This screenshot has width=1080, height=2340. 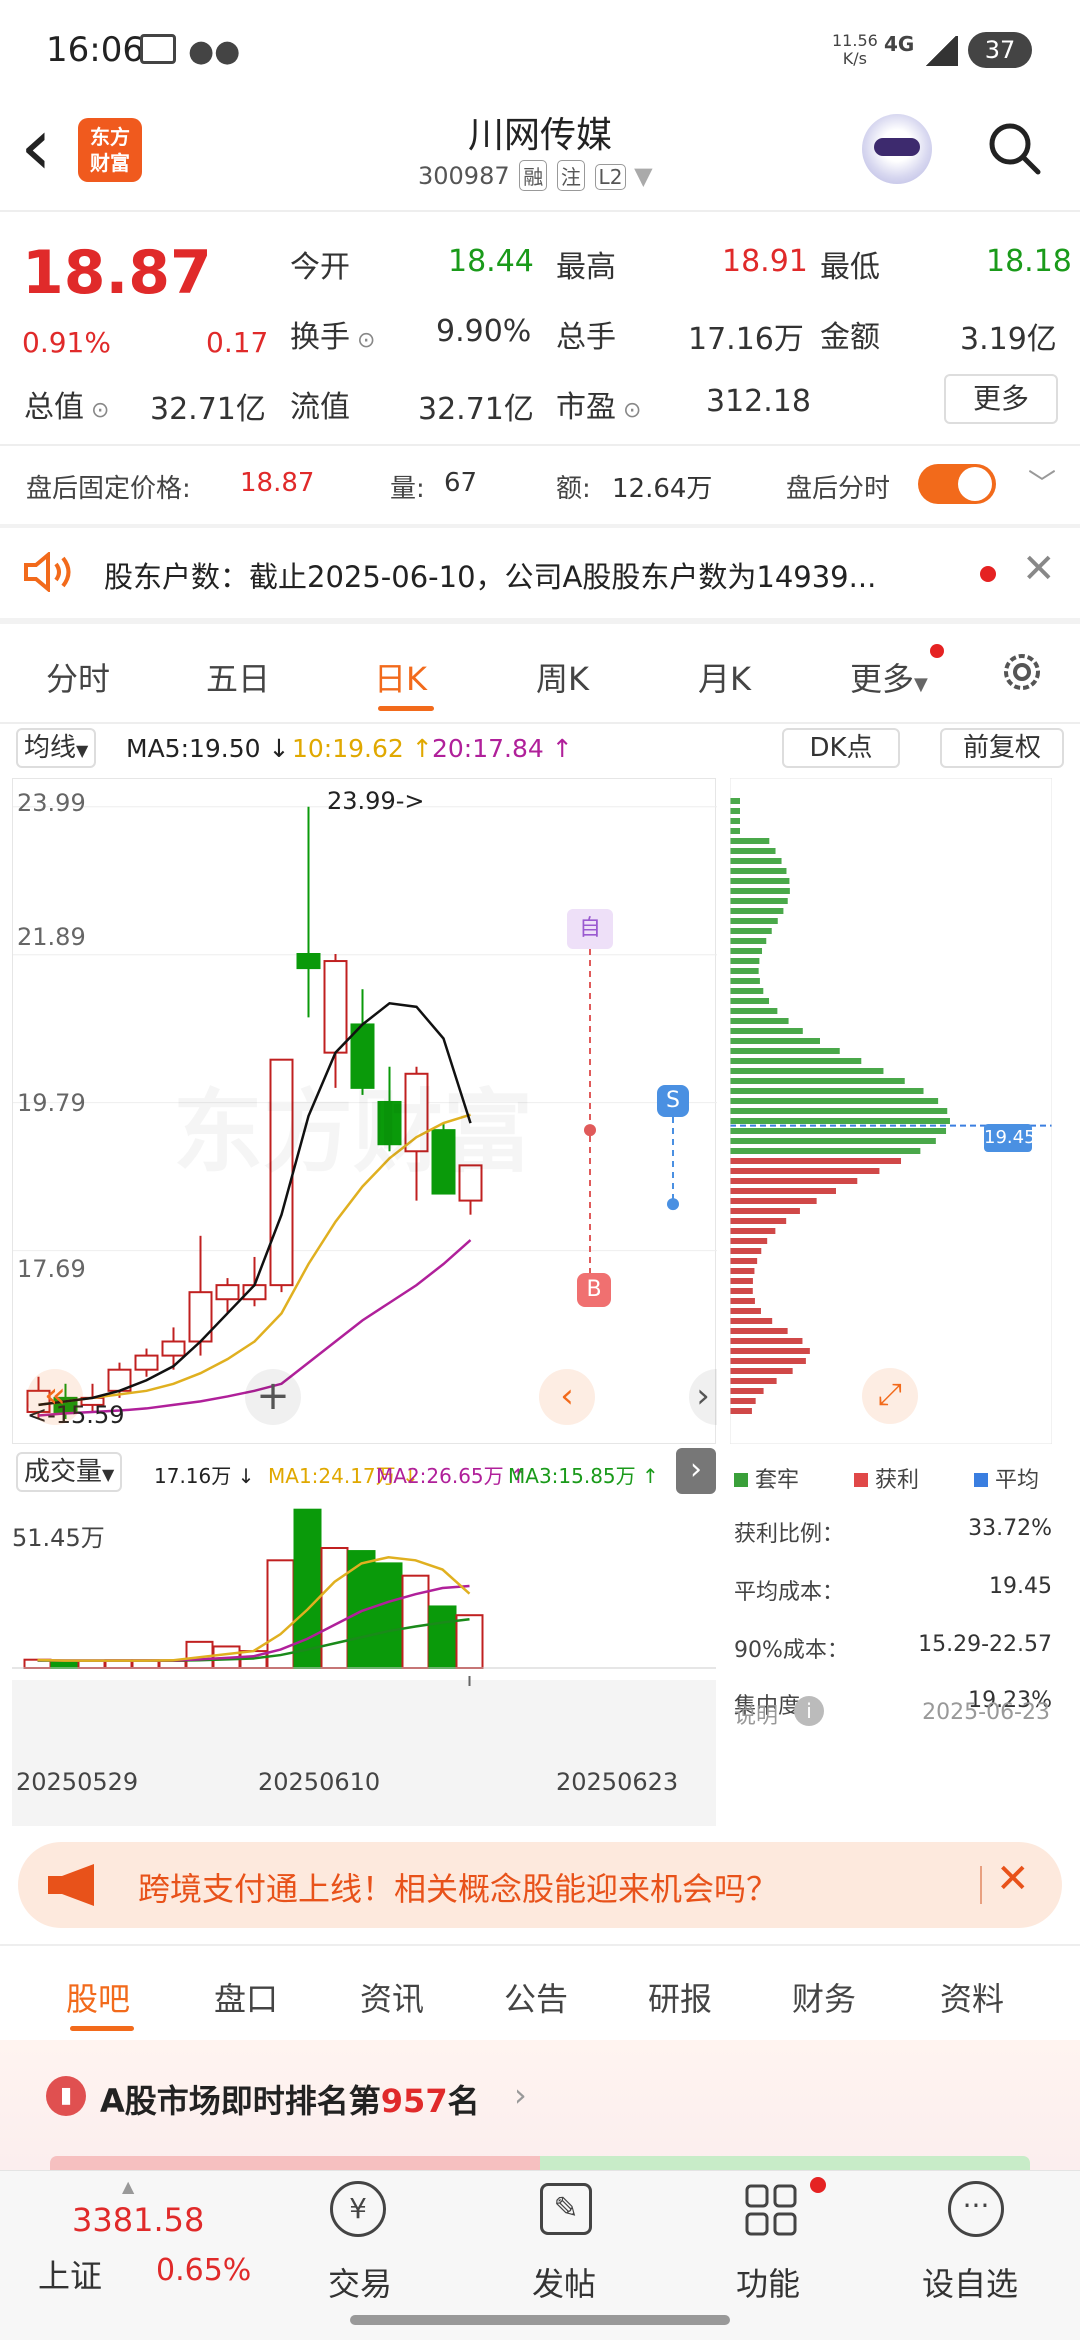 What do you see at coordinates (957, 484) in the screenshot?
I see `after-hours-toggle` at bounding box center [957, 484].